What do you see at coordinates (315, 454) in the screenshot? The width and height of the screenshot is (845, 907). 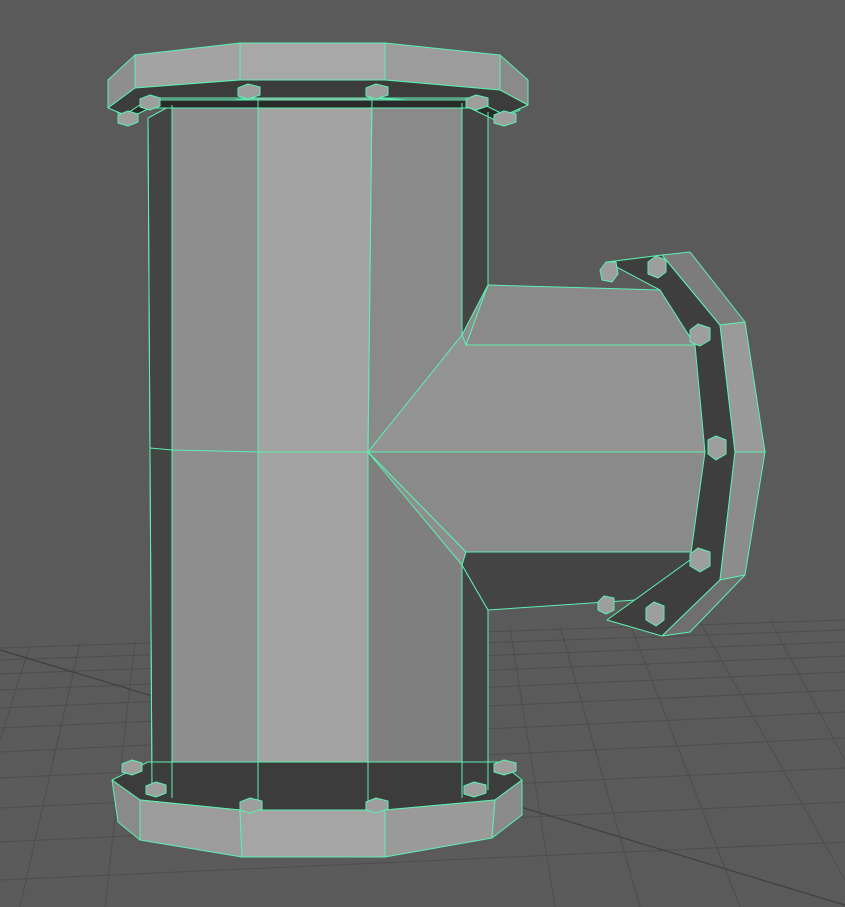 I see `pipe-face-center` at bounding box center [315, 454].